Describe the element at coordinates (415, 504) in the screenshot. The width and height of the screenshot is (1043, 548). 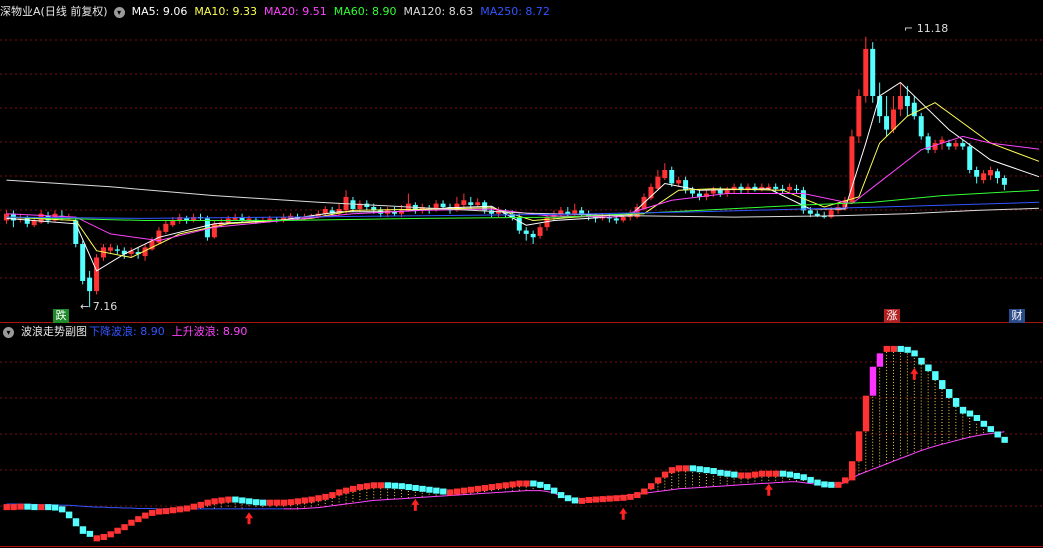
I see `buy-arrow-icon` at that location.